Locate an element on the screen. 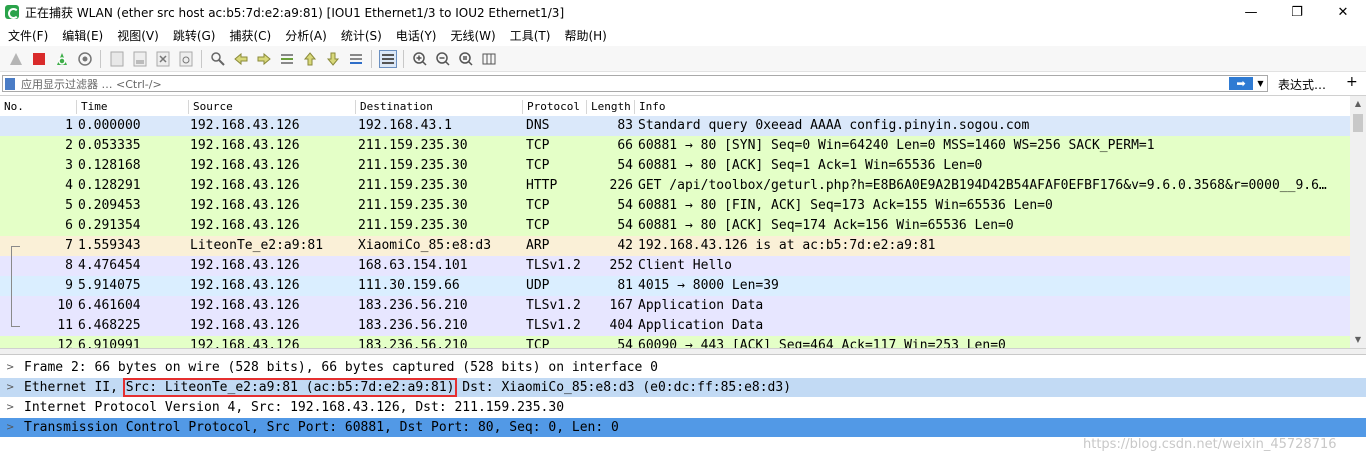 Image resolution: width=1366 pixels, height=465 pixels. menu-help: 帮助(H) is located at coordinates (584, 35).